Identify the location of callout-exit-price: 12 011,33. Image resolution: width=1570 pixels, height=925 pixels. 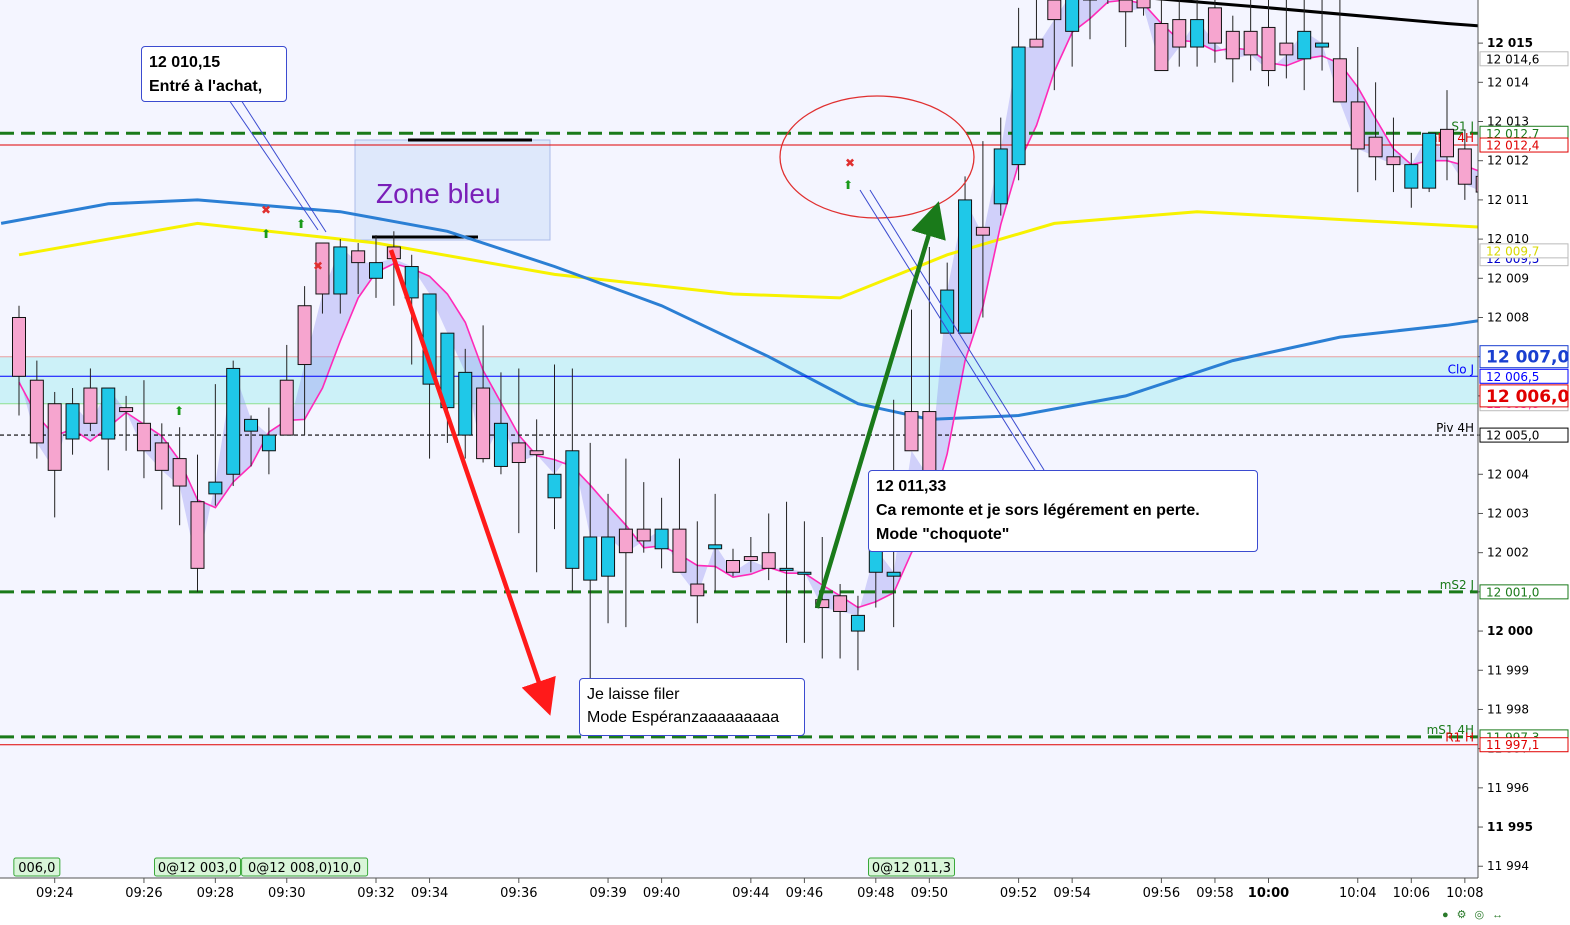
(911, 486).